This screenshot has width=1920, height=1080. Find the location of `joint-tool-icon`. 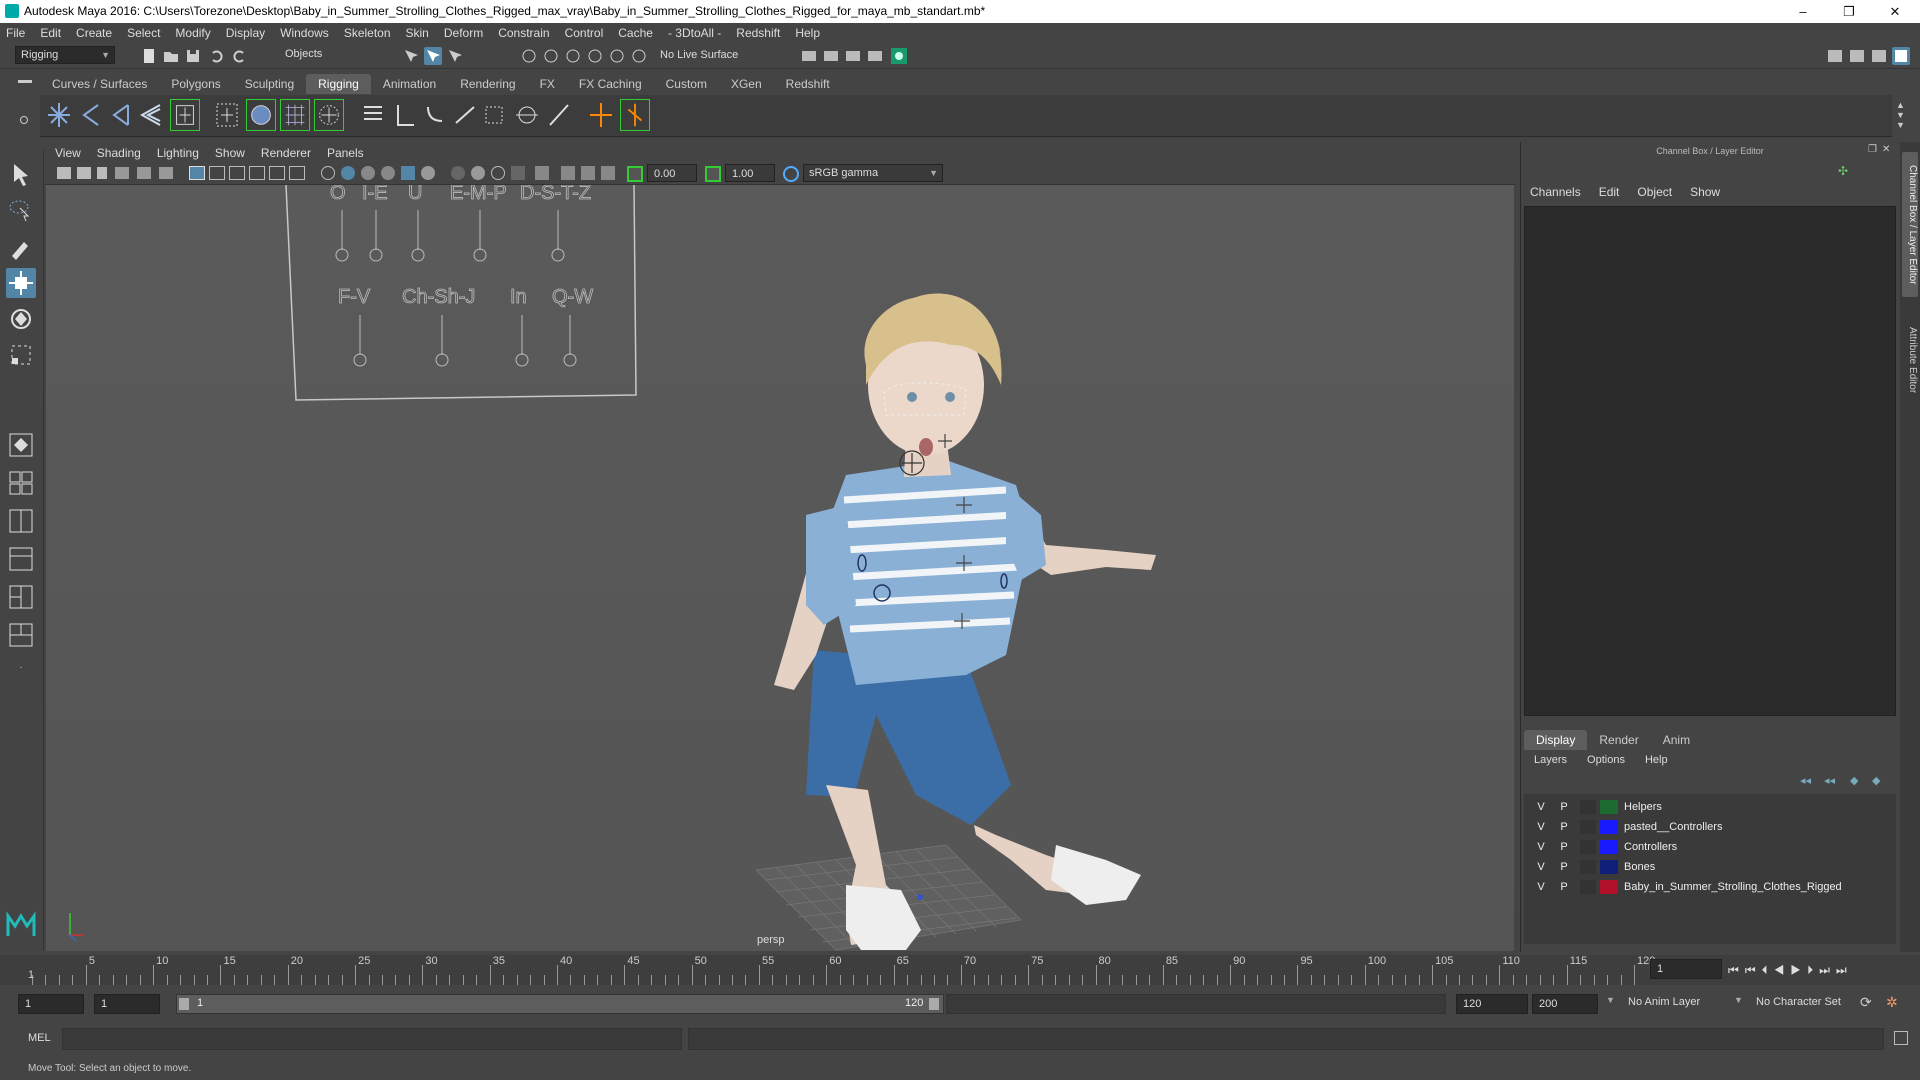

joint-tool-icon is located at coordinates (59, 115).